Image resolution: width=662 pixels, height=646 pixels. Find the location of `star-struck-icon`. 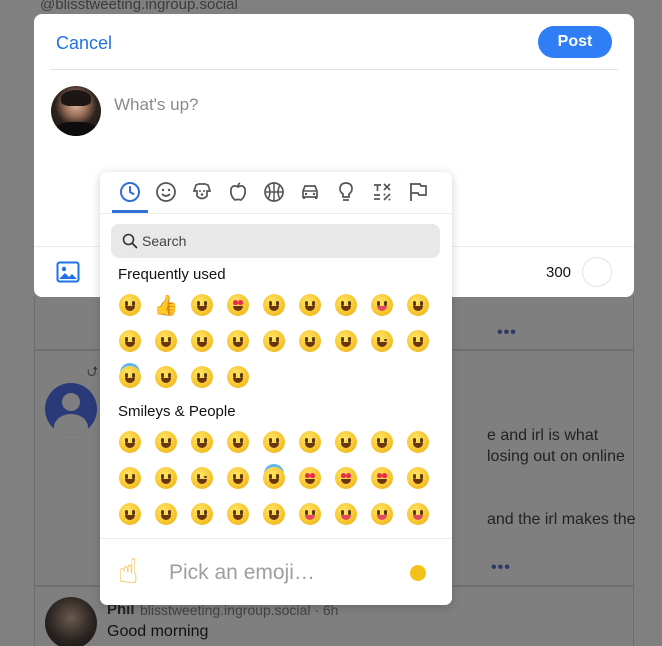

star-struck-icon is located at coordinates (382, 478).